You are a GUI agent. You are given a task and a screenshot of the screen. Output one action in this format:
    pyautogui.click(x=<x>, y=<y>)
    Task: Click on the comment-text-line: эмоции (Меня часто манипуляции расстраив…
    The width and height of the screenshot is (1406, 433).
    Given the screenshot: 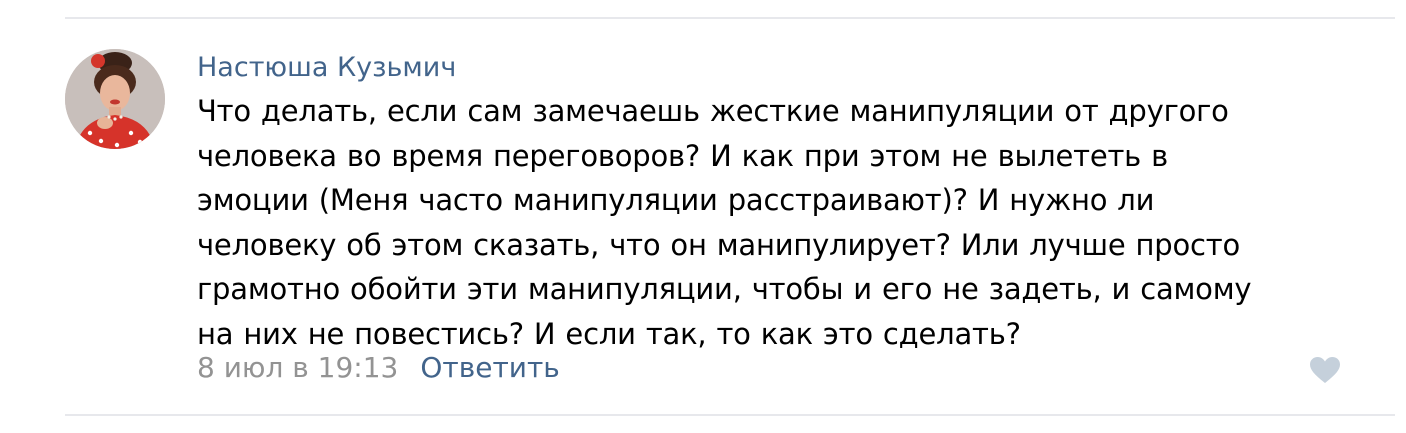 What is the action you would take?
    pyautogui.click(x=676, y=200)
    